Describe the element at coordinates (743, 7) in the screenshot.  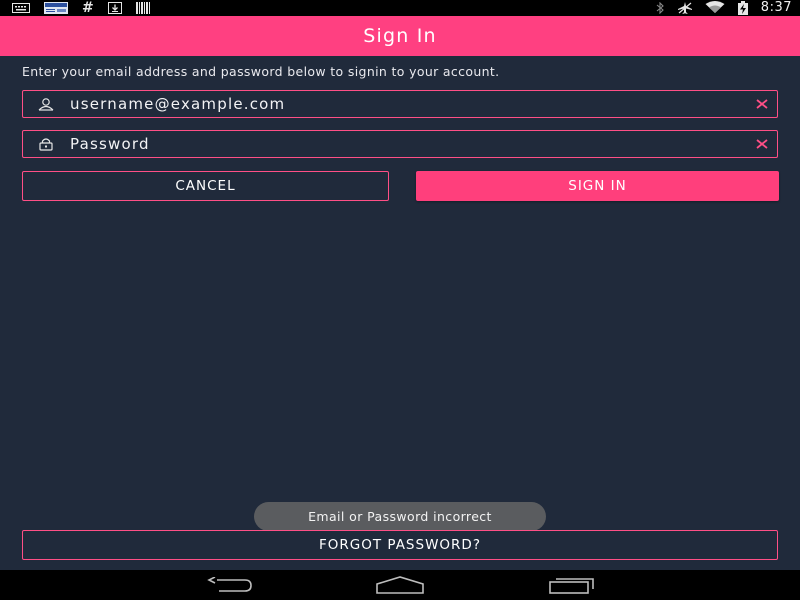
I see `battery-charging-icon` at that location.